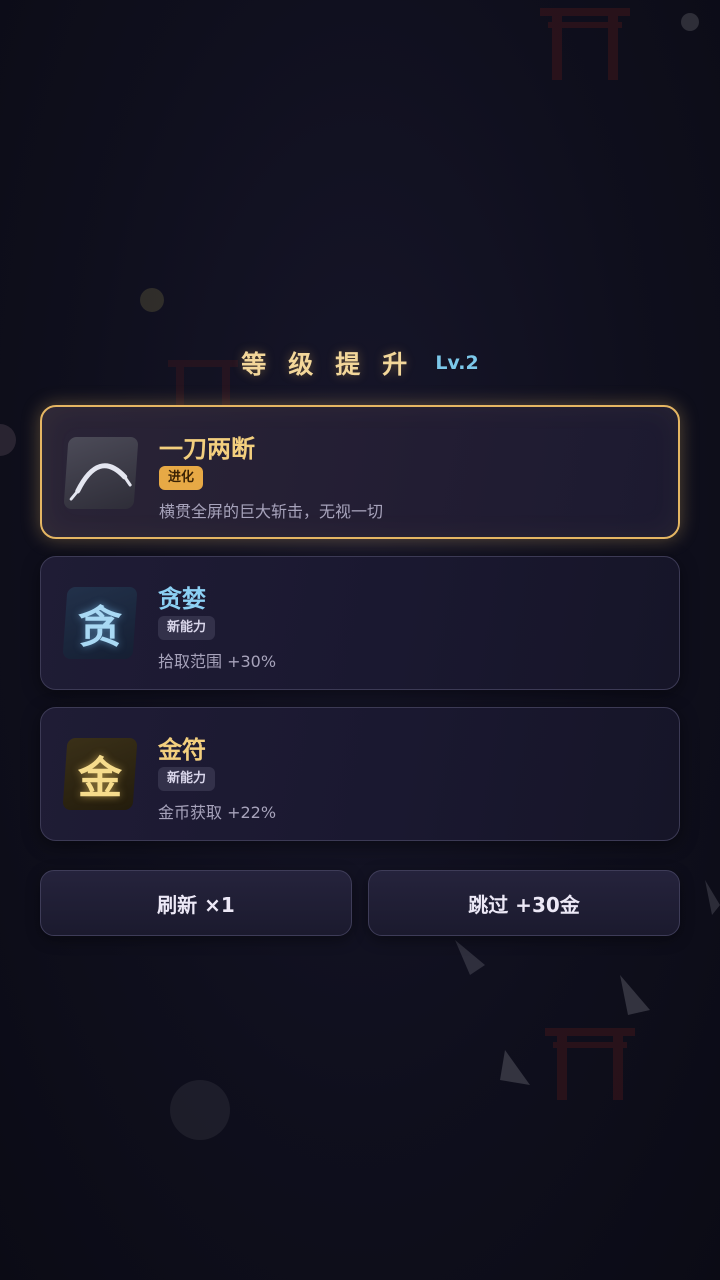  I want to click on skip-button: 跳过 +30金, so click(524, 903).